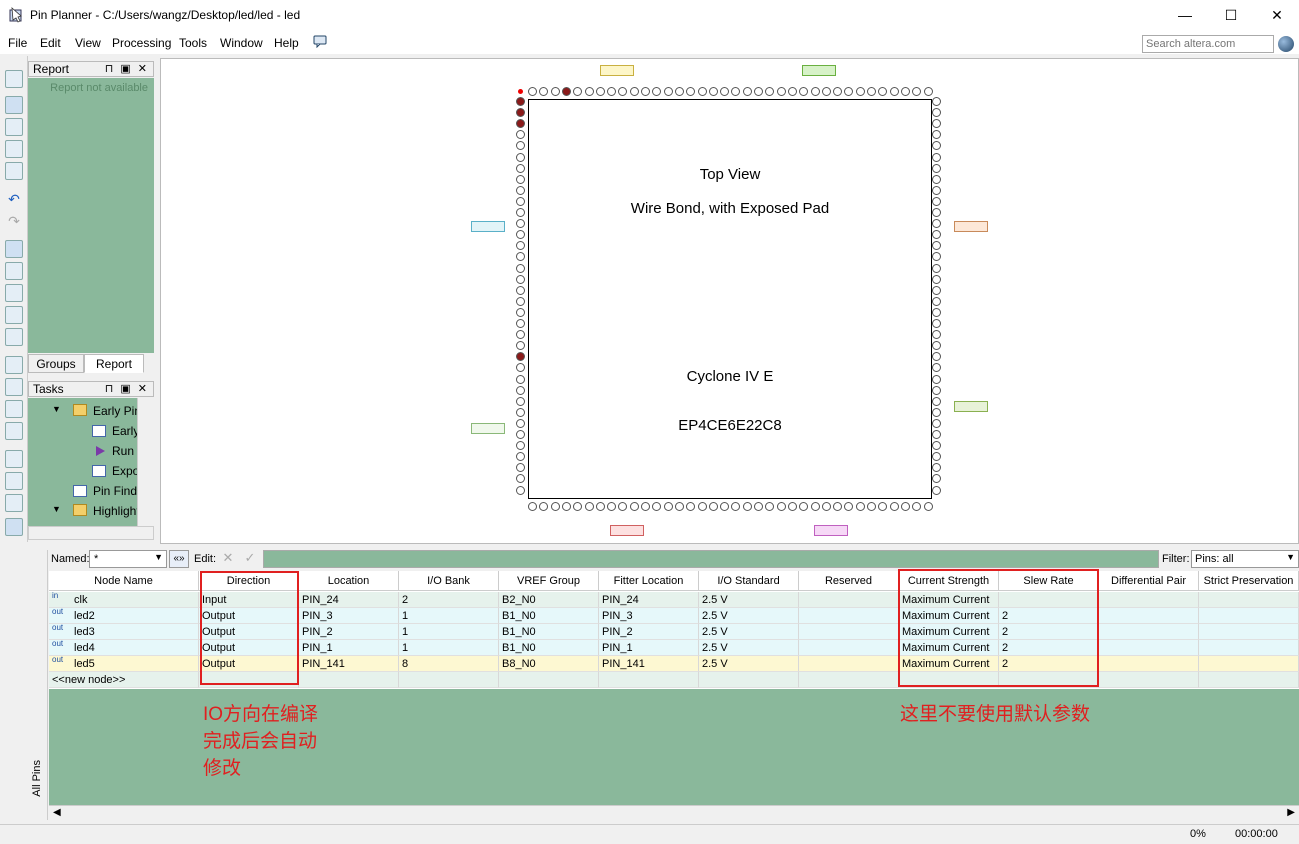 This screenshot has height=844, width=1299. I want to click on table-cell-direction: Input, so click(249, 600).